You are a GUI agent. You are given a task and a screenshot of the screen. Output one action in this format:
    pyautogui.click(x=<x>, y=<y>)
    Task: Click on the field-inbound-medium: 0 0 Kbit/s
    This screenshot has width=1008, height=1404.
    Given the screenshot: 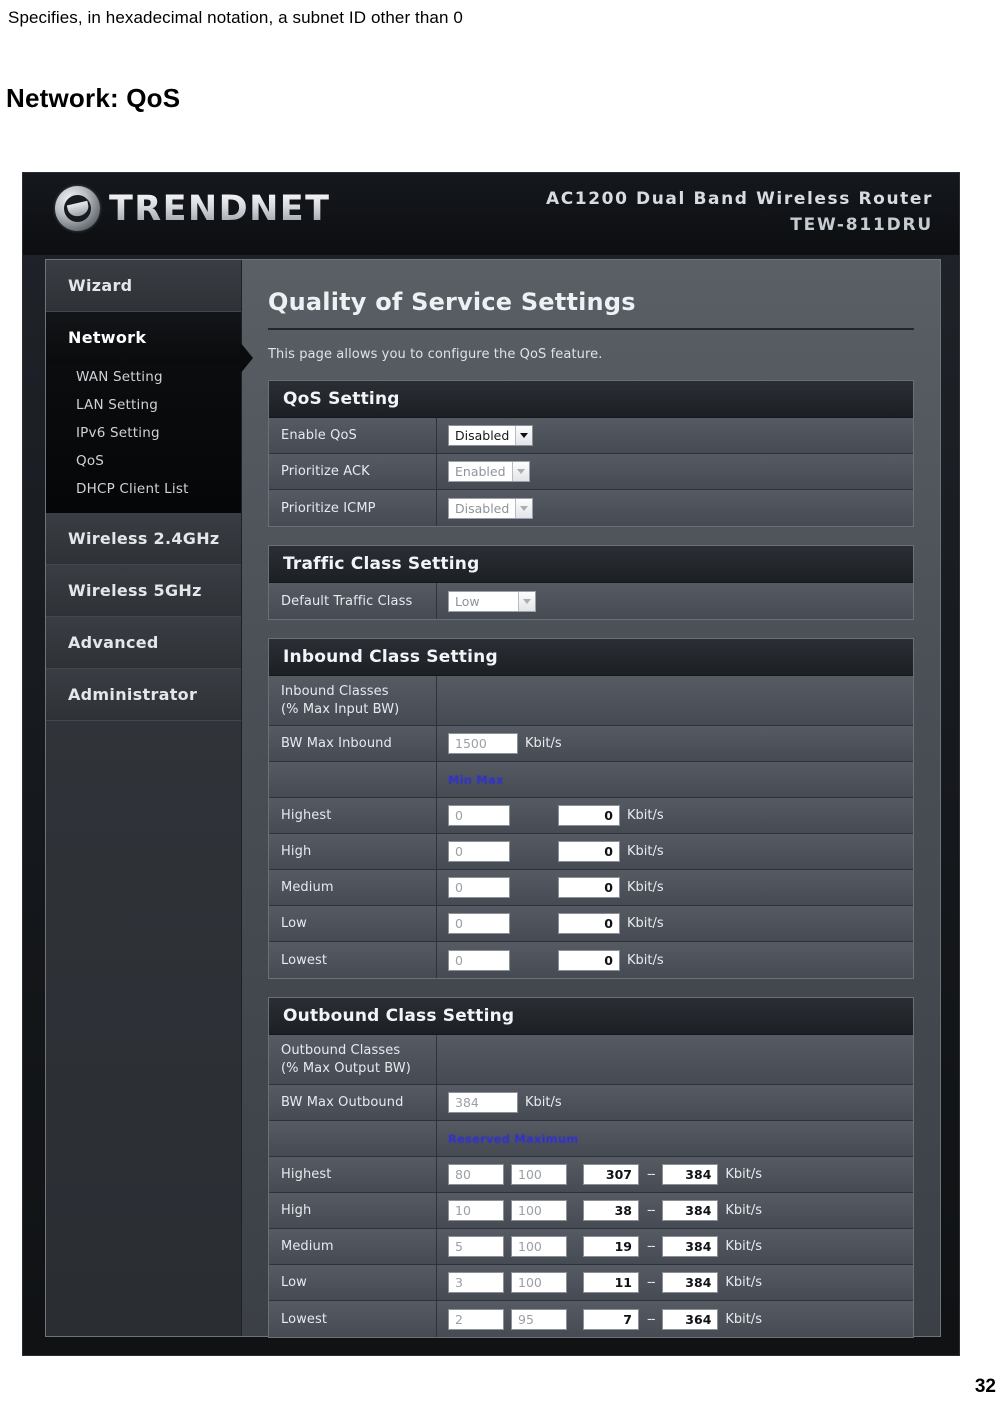 What is the action you would take?
    pyautogui.click(x=675, y=887)
    